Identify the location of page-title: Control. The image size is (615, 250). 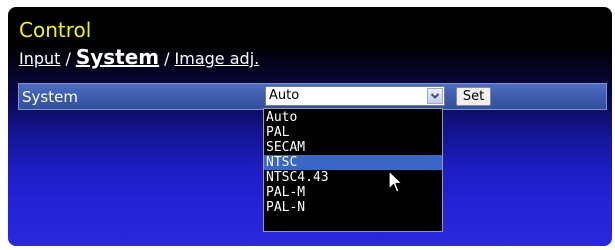
(55, 30).